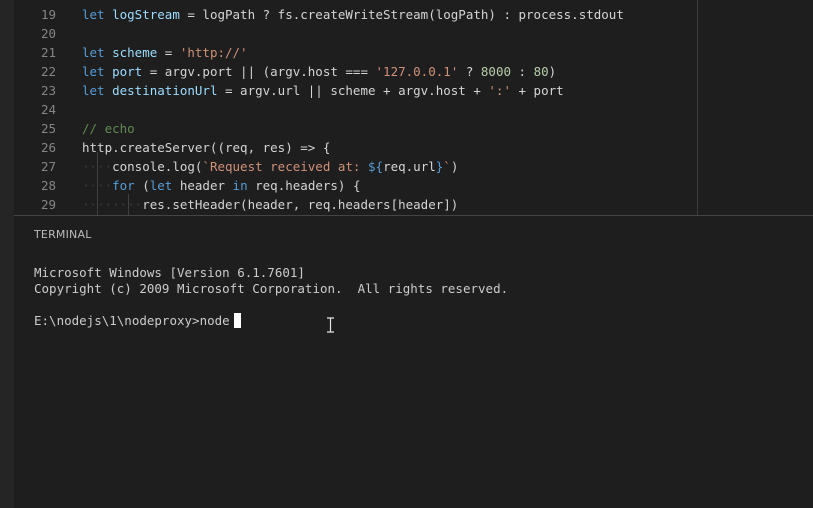  I want to click on terminal-cursor, so click(237, 320).